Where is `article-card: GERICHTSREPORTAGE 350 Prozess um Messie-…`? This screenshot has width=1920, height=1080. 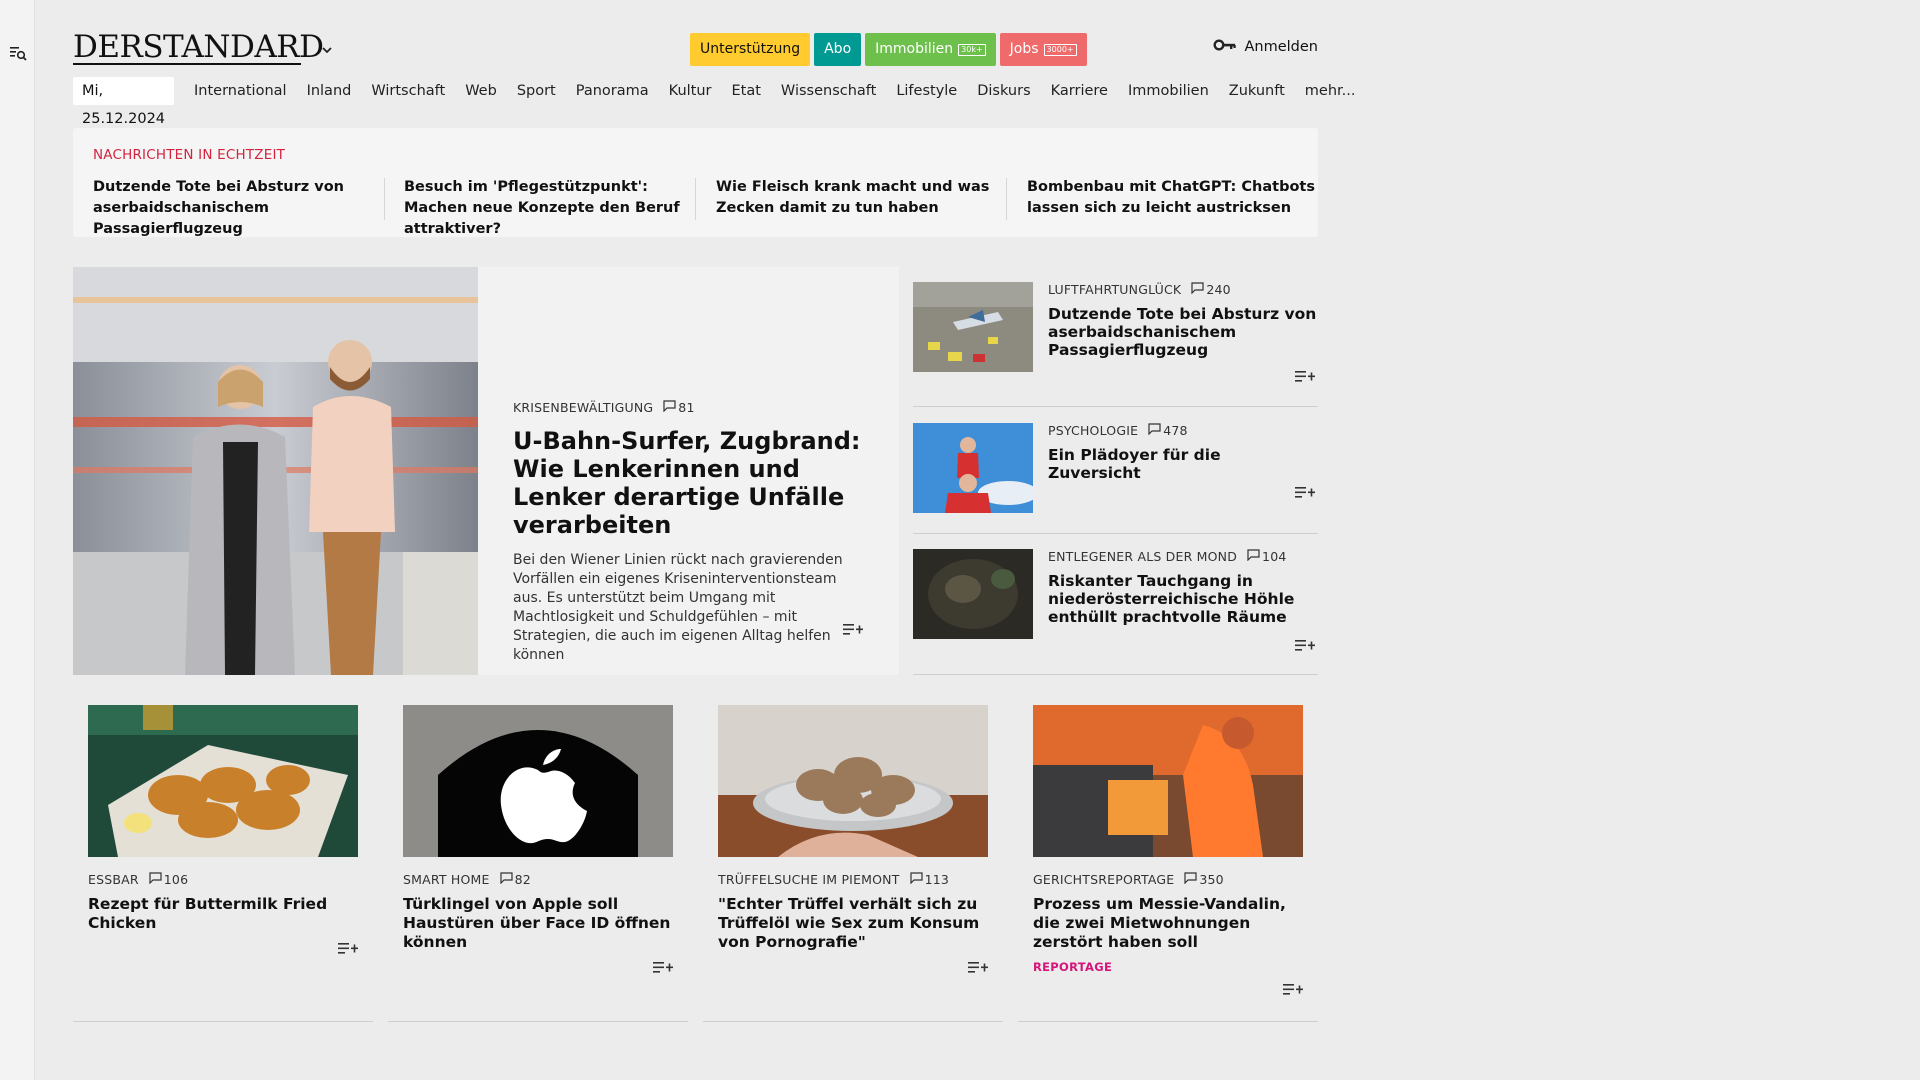
article-card: GERICHTSREPORTAGE 350 Prozess um Messie-… is located at coordinates (1168, 850).